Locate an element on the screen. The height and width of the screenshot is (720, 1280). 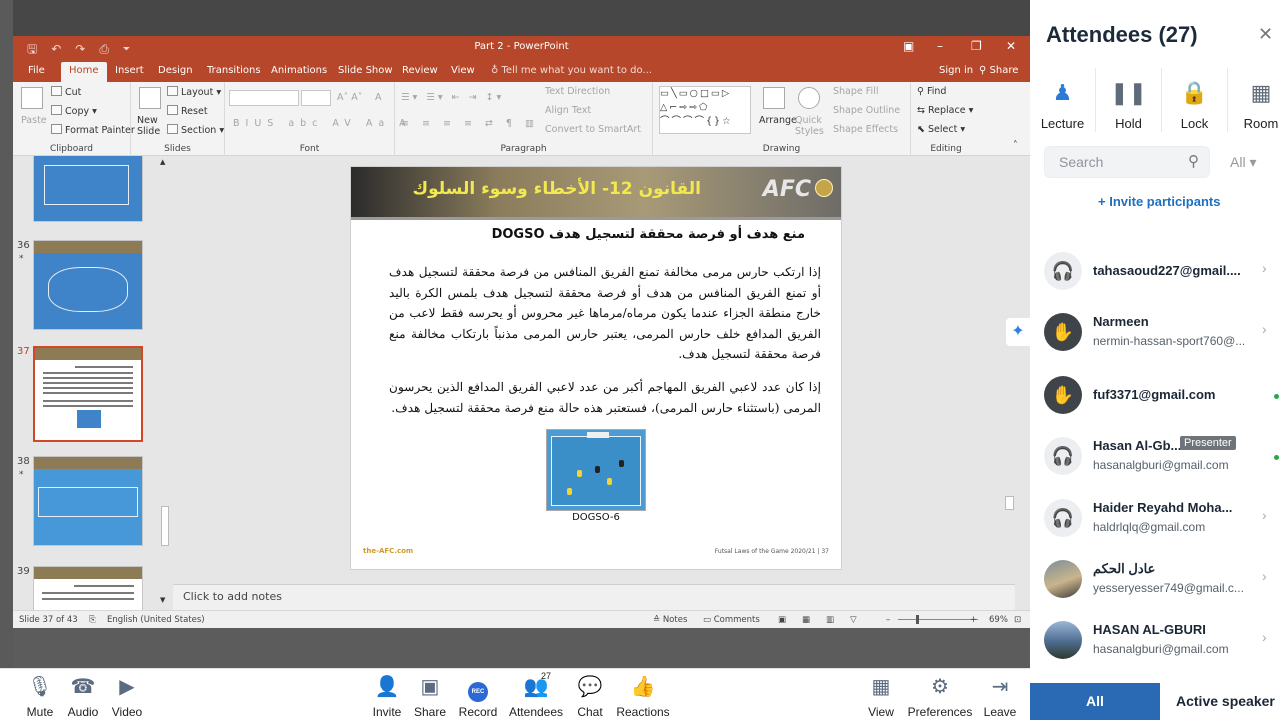
scroll-up-icon: ▲ is located at coordinates (162, 162).